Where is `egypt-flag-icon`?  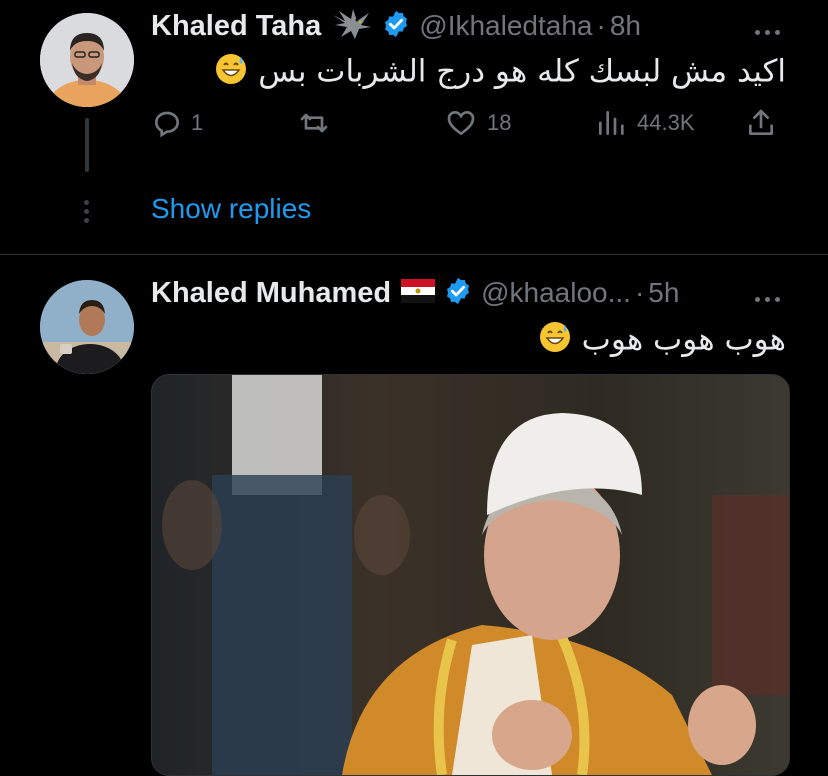 egypt-flag-icon is located at coordinates (418, 293).